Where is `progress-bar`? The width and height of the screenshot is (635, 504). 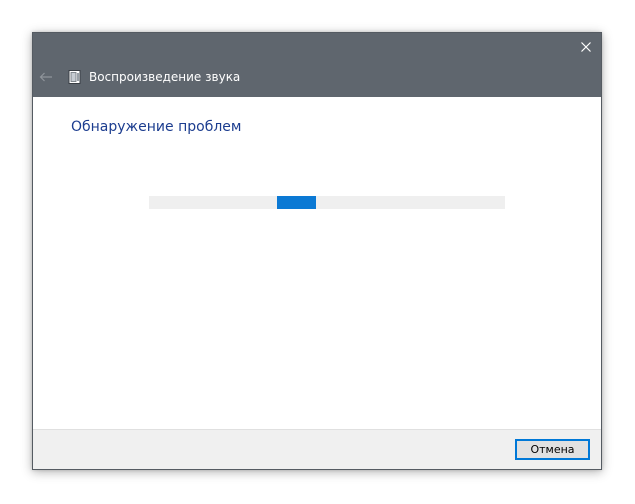
progress-bar is located at coordinates (327, 202).